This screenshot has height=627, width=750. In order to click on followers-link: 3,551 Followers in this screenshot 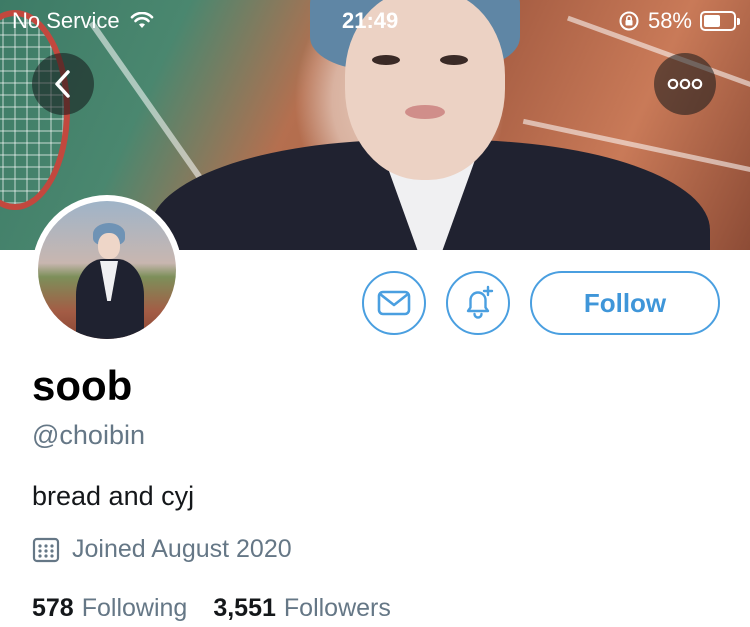, I will do `click(302, 608)`.